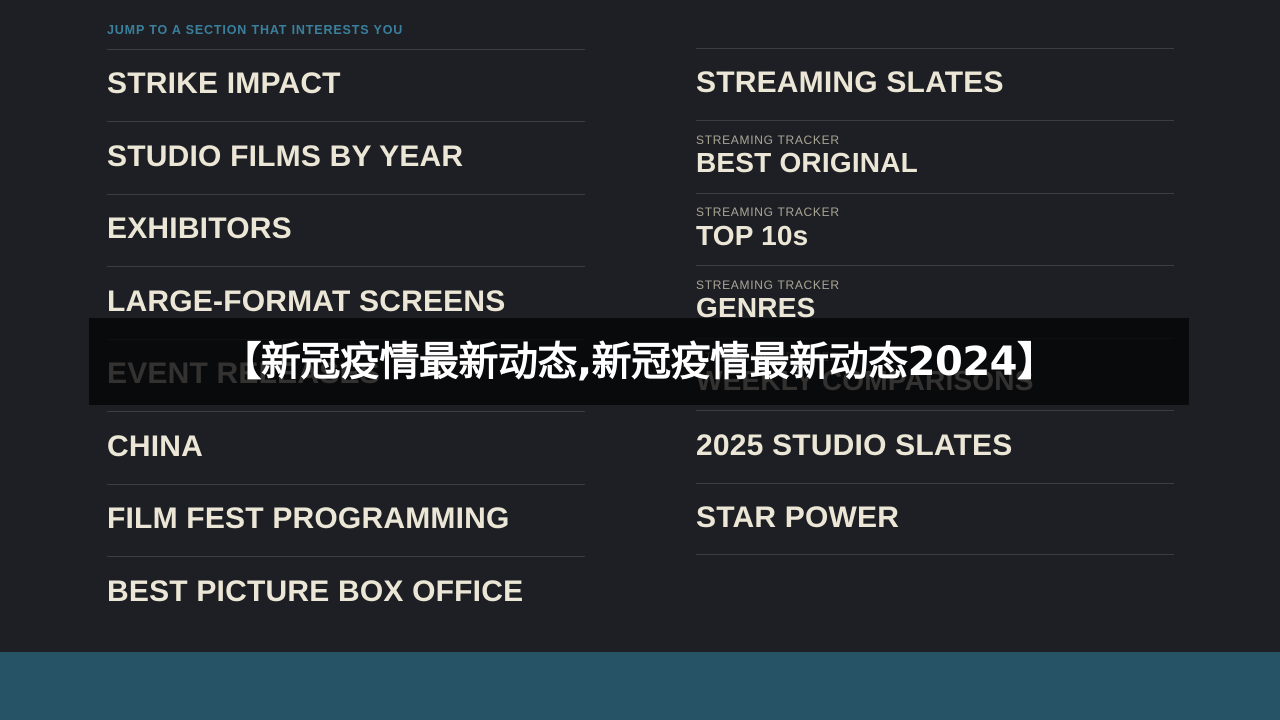  Describe the element at coordinates (935, 36) in the screenshot. I see `right-column-spacer` at that location.